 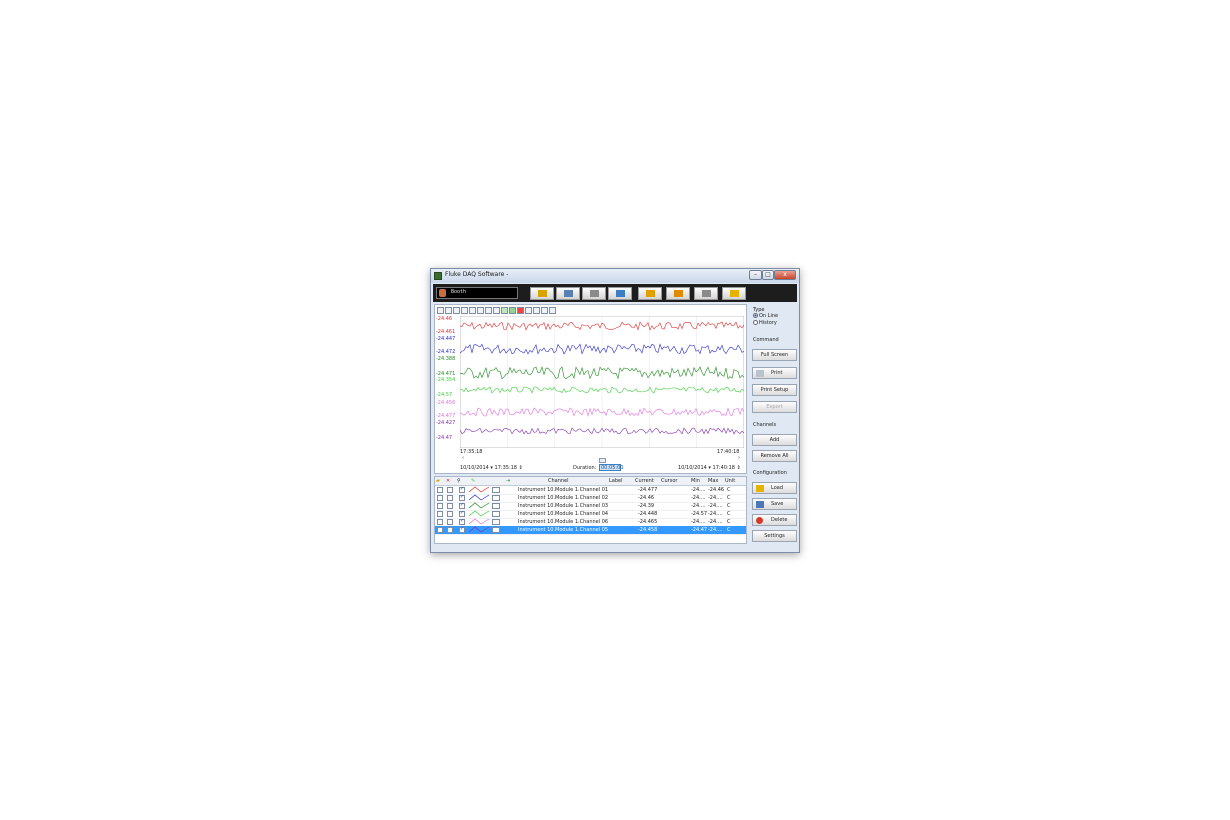 I want to click on col-current: Current, so click(x=644, y=481).